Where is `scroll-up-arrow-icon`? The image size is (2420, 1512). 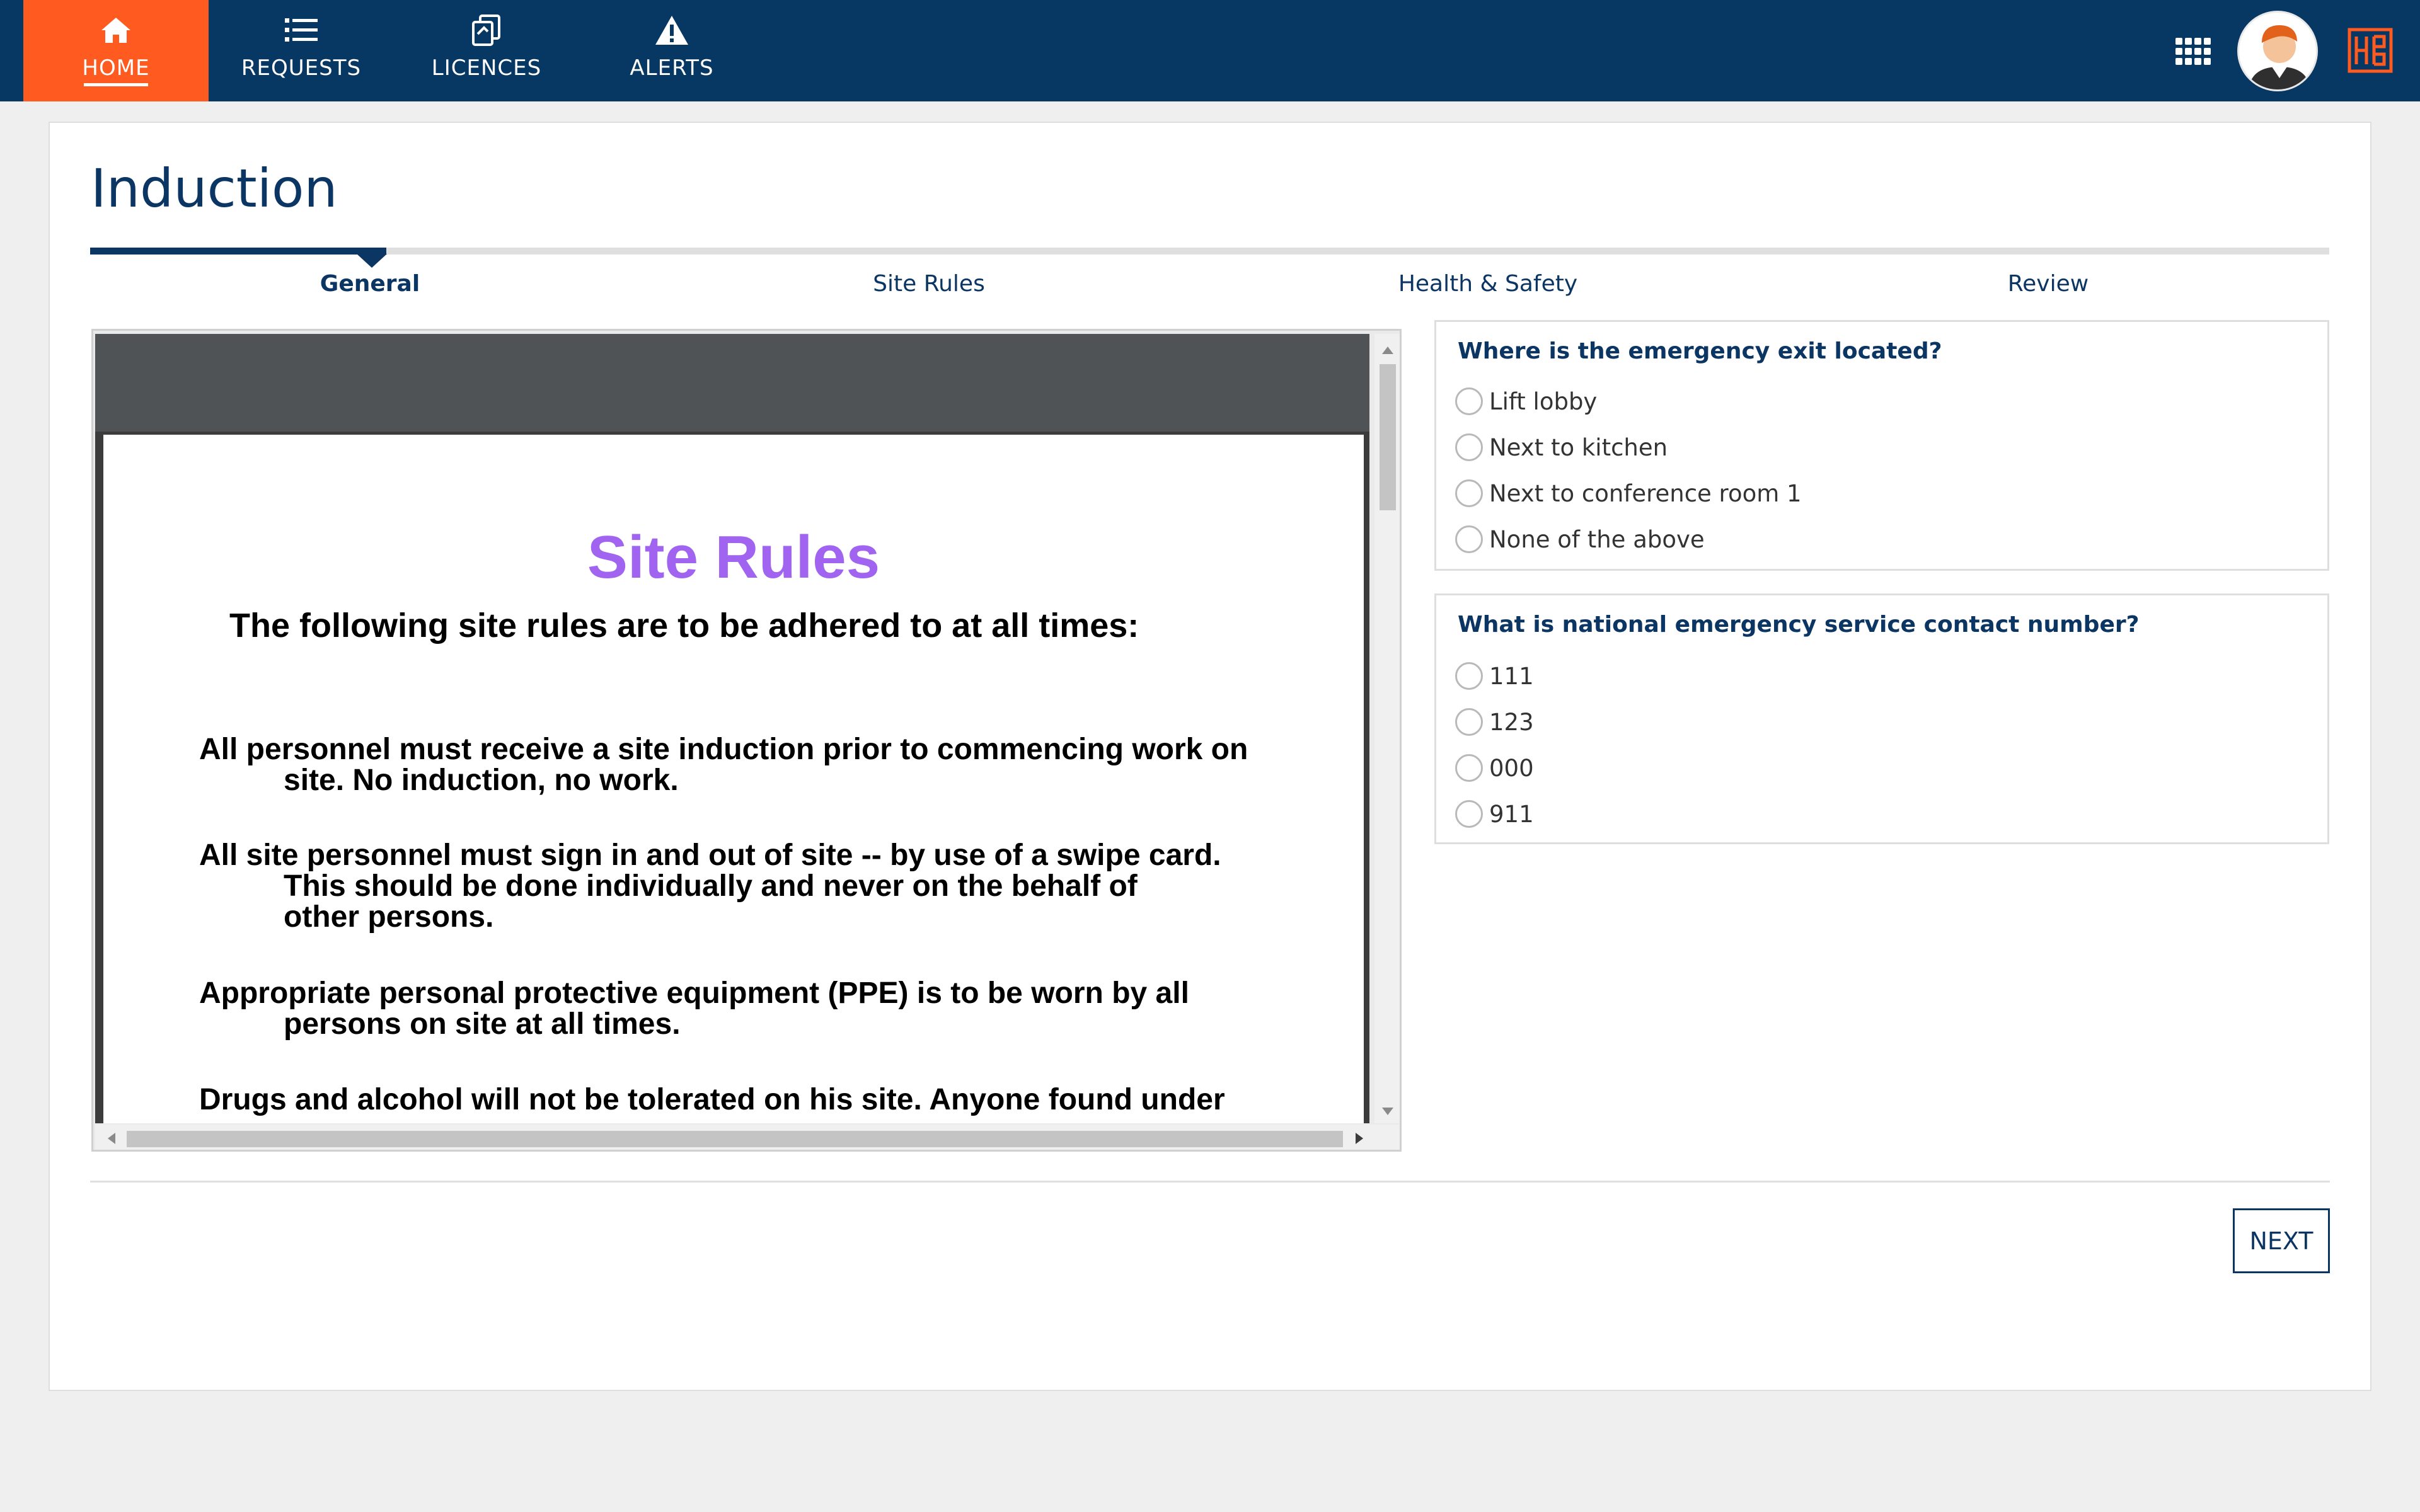 scroll-up-arrow-icon is located at coordinates (1388, 350).